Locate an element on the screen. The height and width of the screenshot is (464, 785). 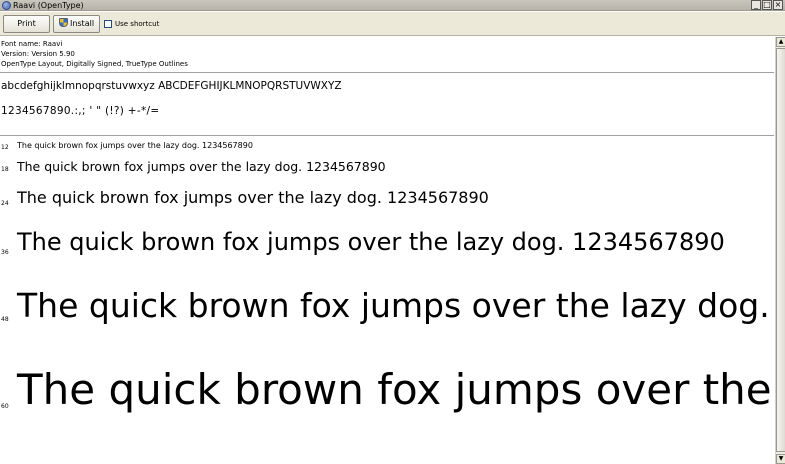
use-shortcut-option: Use shortcut is located at coordinates (131, 24).